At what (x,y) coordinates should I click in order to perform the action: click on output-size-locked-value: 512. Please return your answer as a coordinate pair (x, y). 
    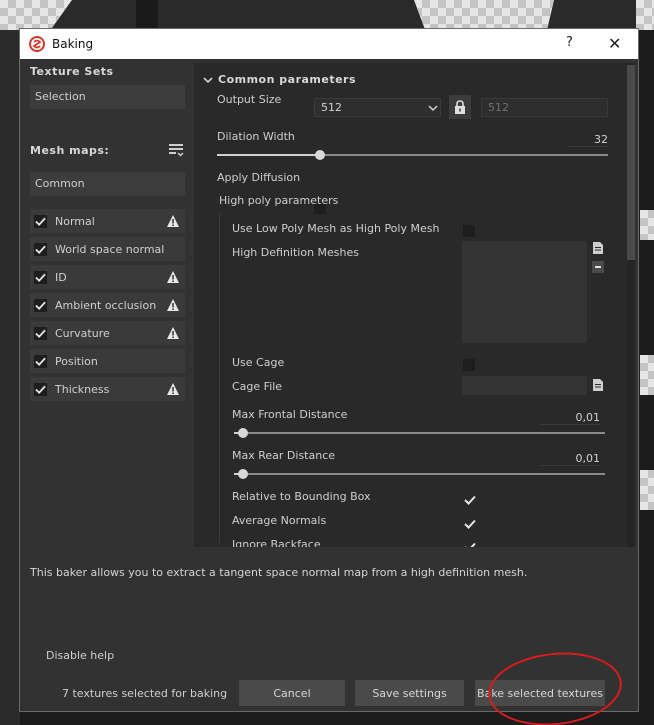
    Looking at the image, I should click on (498, 107).